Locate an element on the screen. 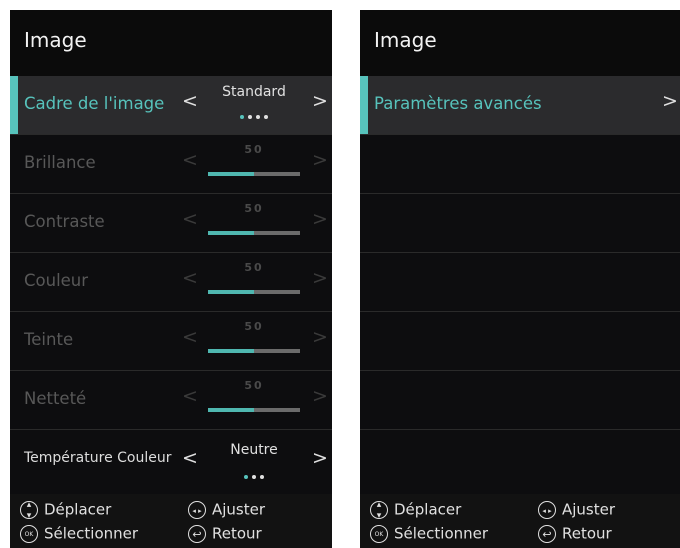 The height and width of the screenshot is (548, 680). row-label: Contraste is located at coordinates (64, 221).